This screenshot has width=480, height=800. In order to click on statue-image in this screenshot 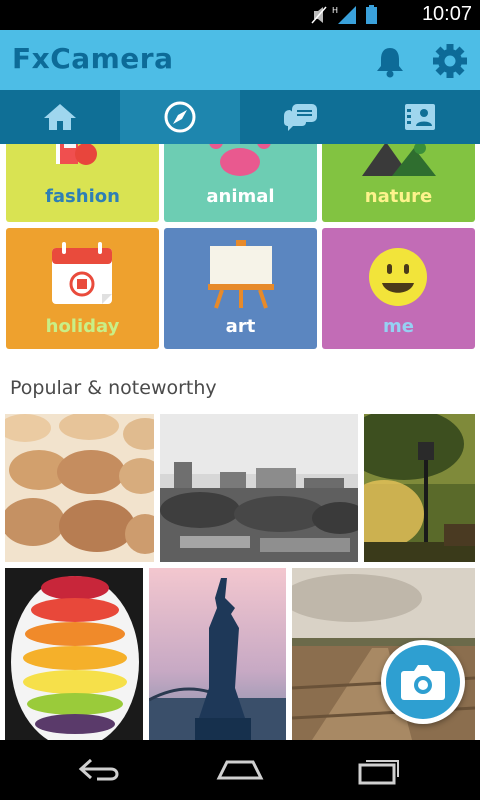, I will do `click(217, 654)`.